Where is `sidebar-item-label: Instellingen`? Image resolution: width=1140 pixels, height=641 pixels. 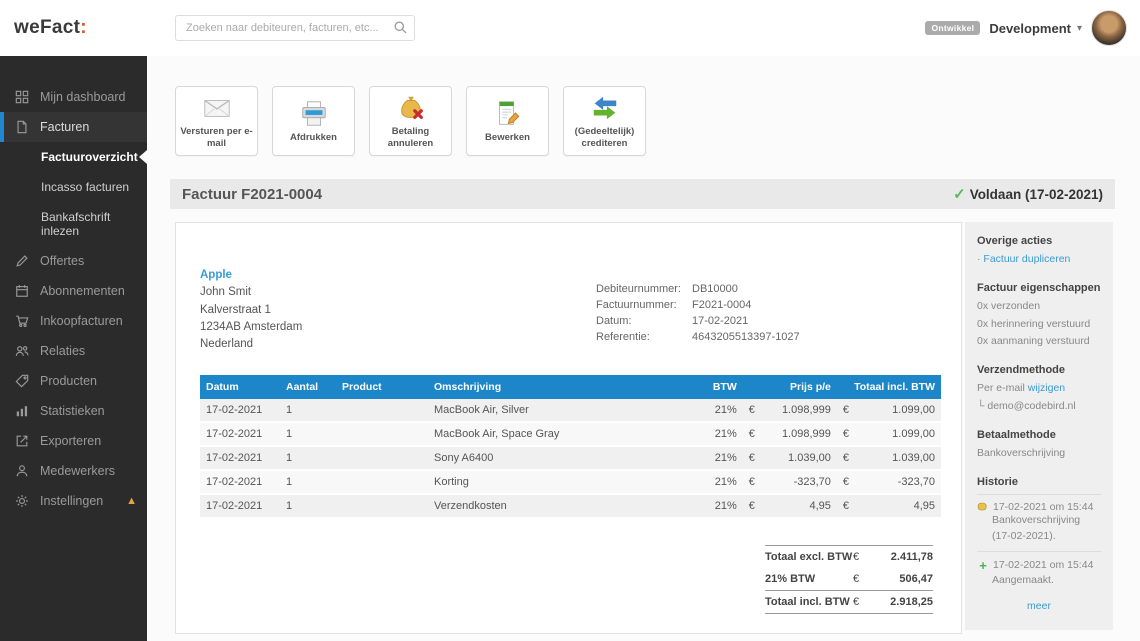
sidebar-item-label: Instellingen is located at coordinates (72, 501).